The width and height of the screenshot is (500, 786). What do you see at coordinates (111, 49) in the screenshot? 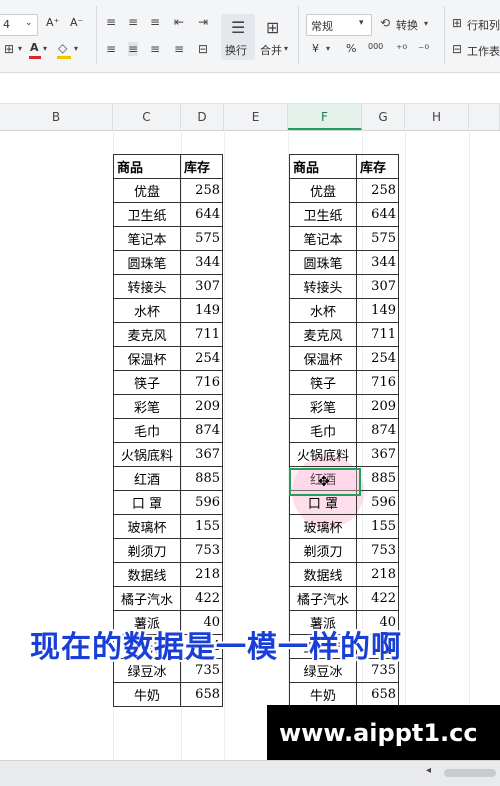
I see `align-left-icon: ≡` at bounding box center [111, 49].